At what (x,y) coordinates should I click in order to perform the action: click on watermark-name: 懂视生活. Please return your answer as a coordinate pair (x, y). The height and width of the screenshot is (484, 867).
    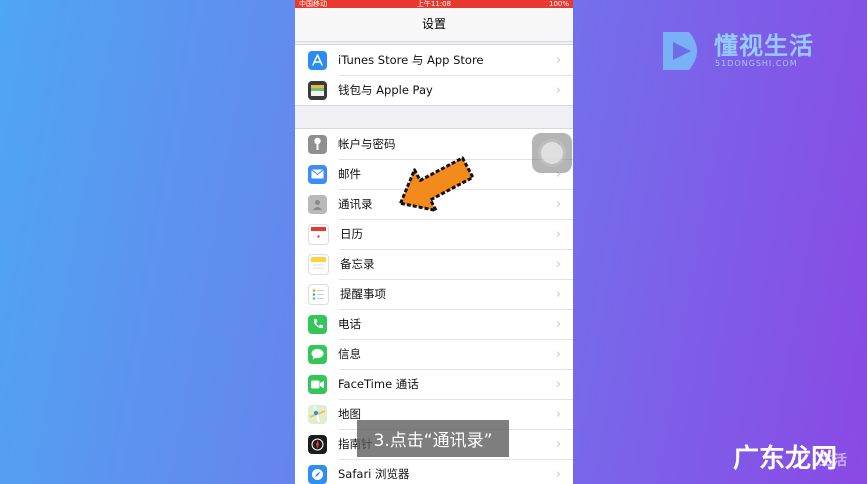
    Looking at the image, I should click on (764, 46).